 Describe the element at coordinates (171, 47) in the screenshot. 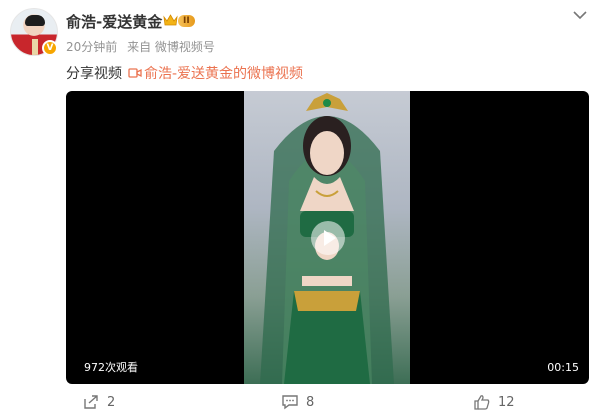

I see `post-source: 来自 微博视频号` at that location.